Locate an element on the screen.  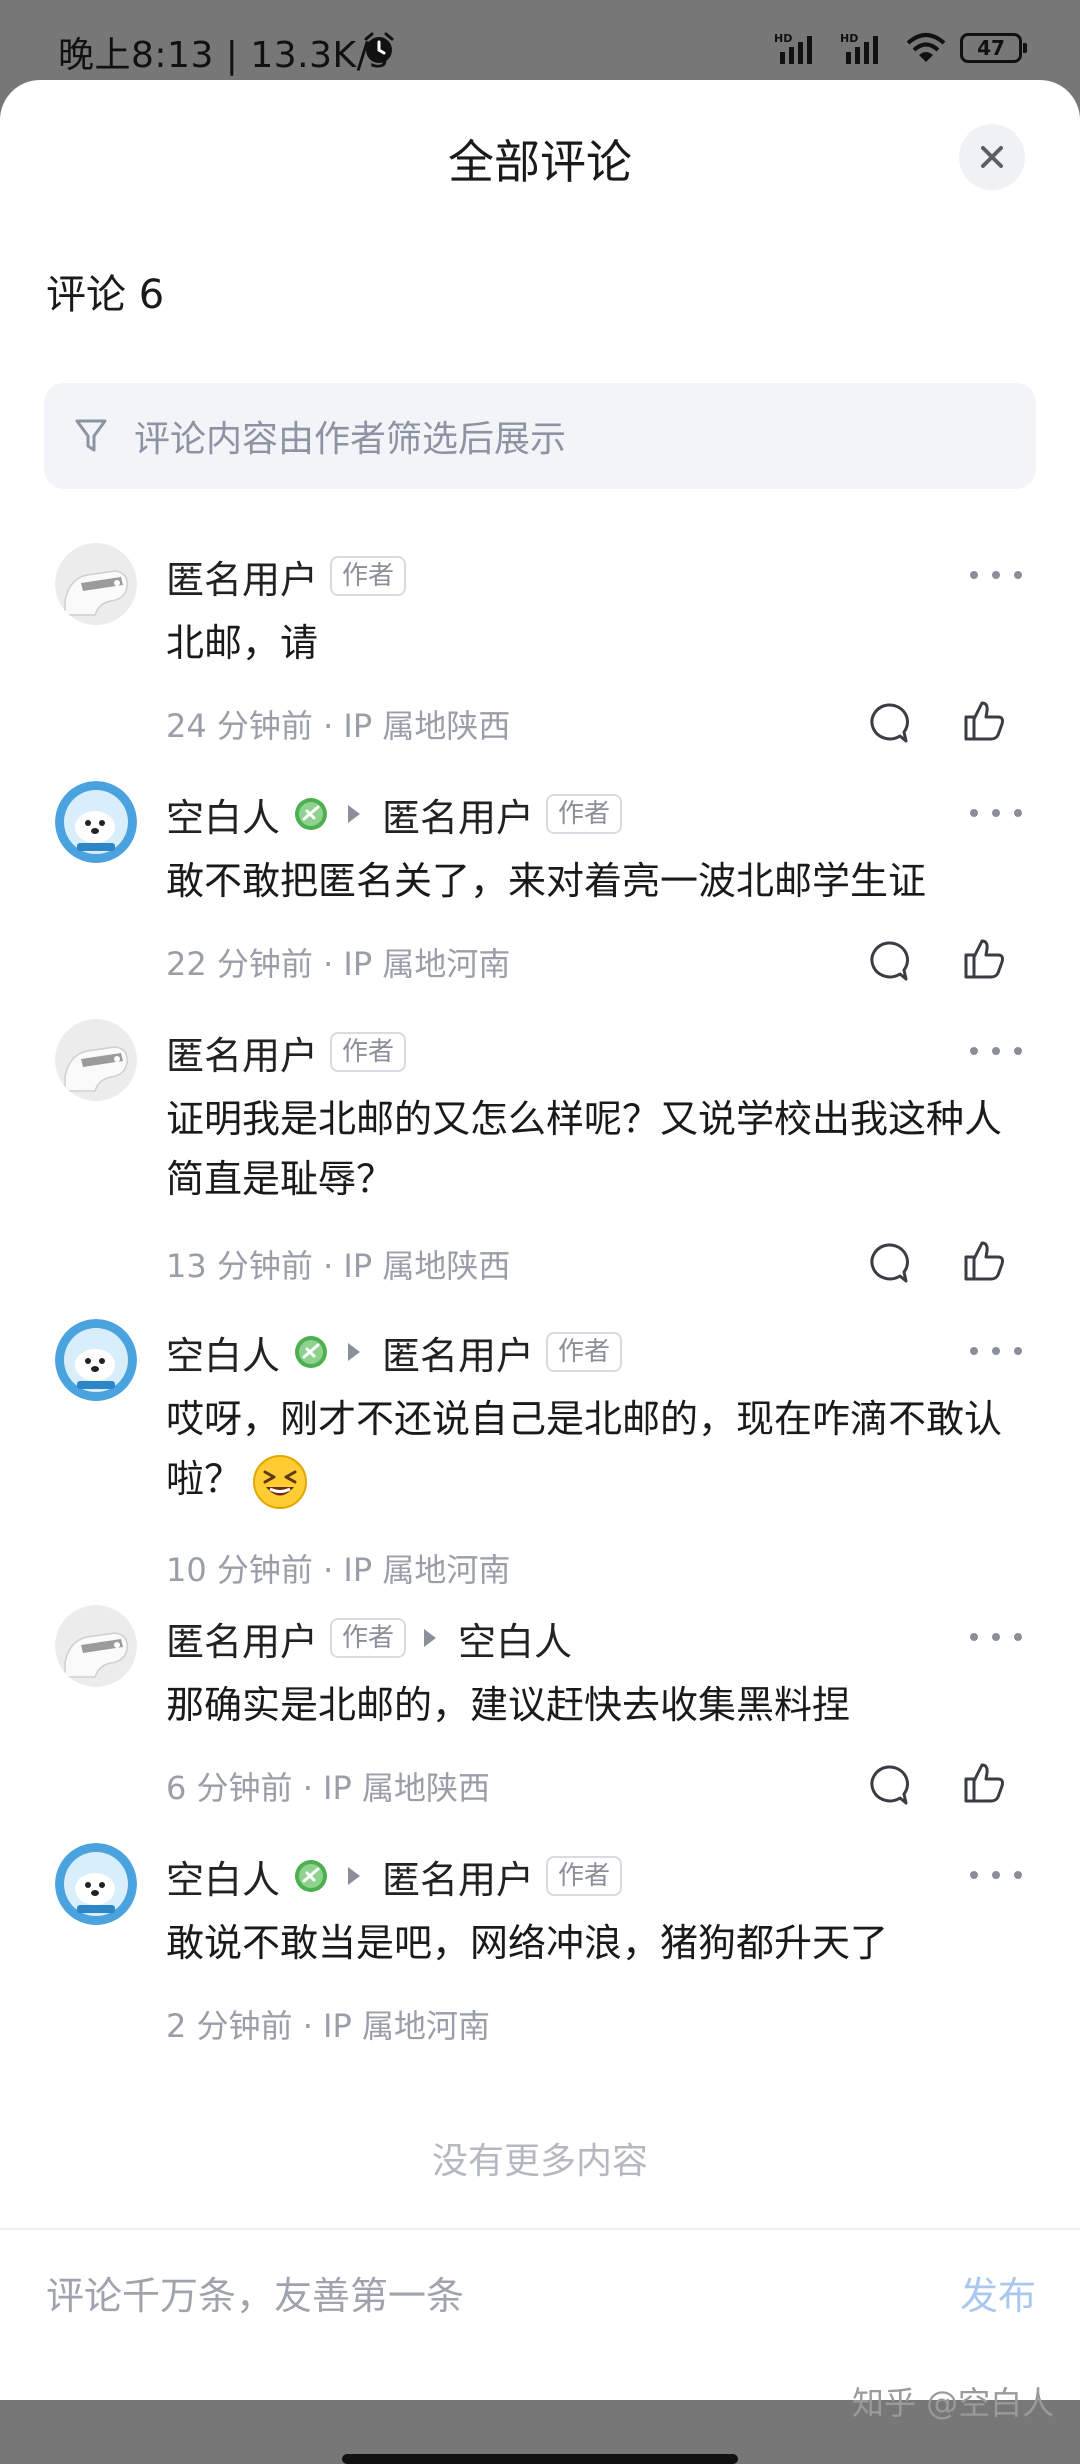
status-time: 晚上8:13 | 13.3K/s is located at coordinates (223, 55).